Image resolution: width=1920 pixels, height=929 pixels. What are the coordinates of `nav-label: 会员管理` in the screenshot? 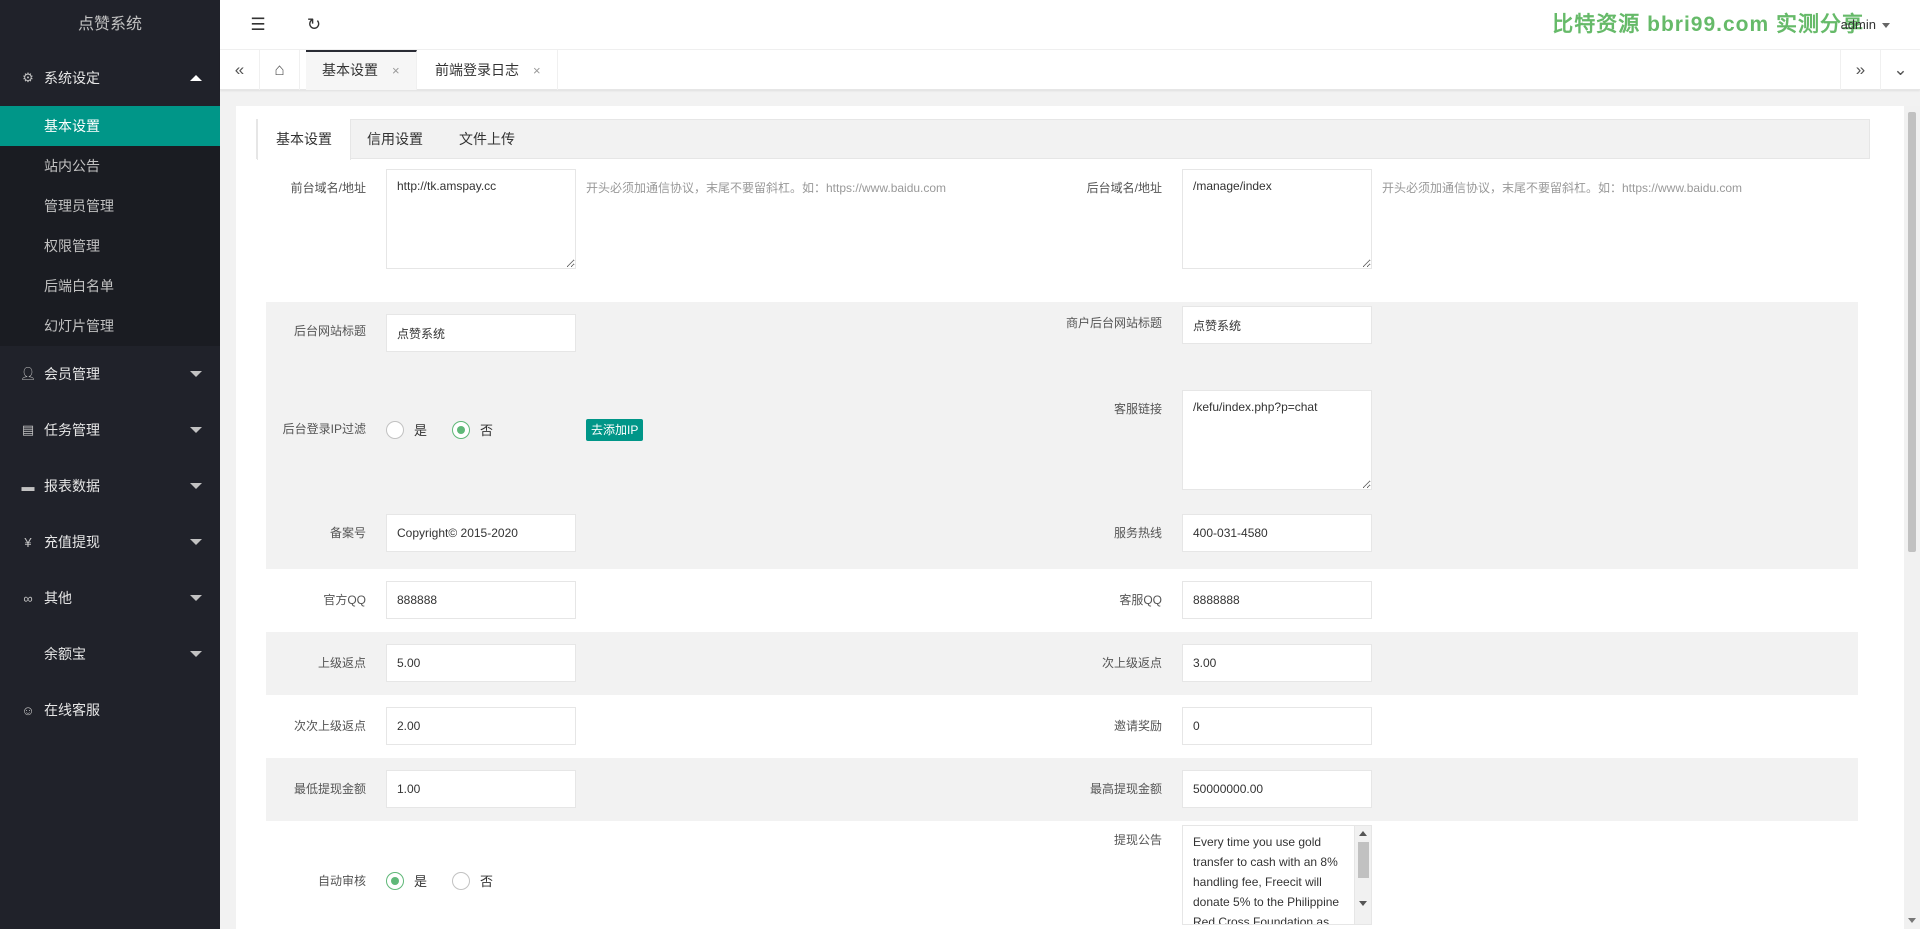 It's located at (72, 374).